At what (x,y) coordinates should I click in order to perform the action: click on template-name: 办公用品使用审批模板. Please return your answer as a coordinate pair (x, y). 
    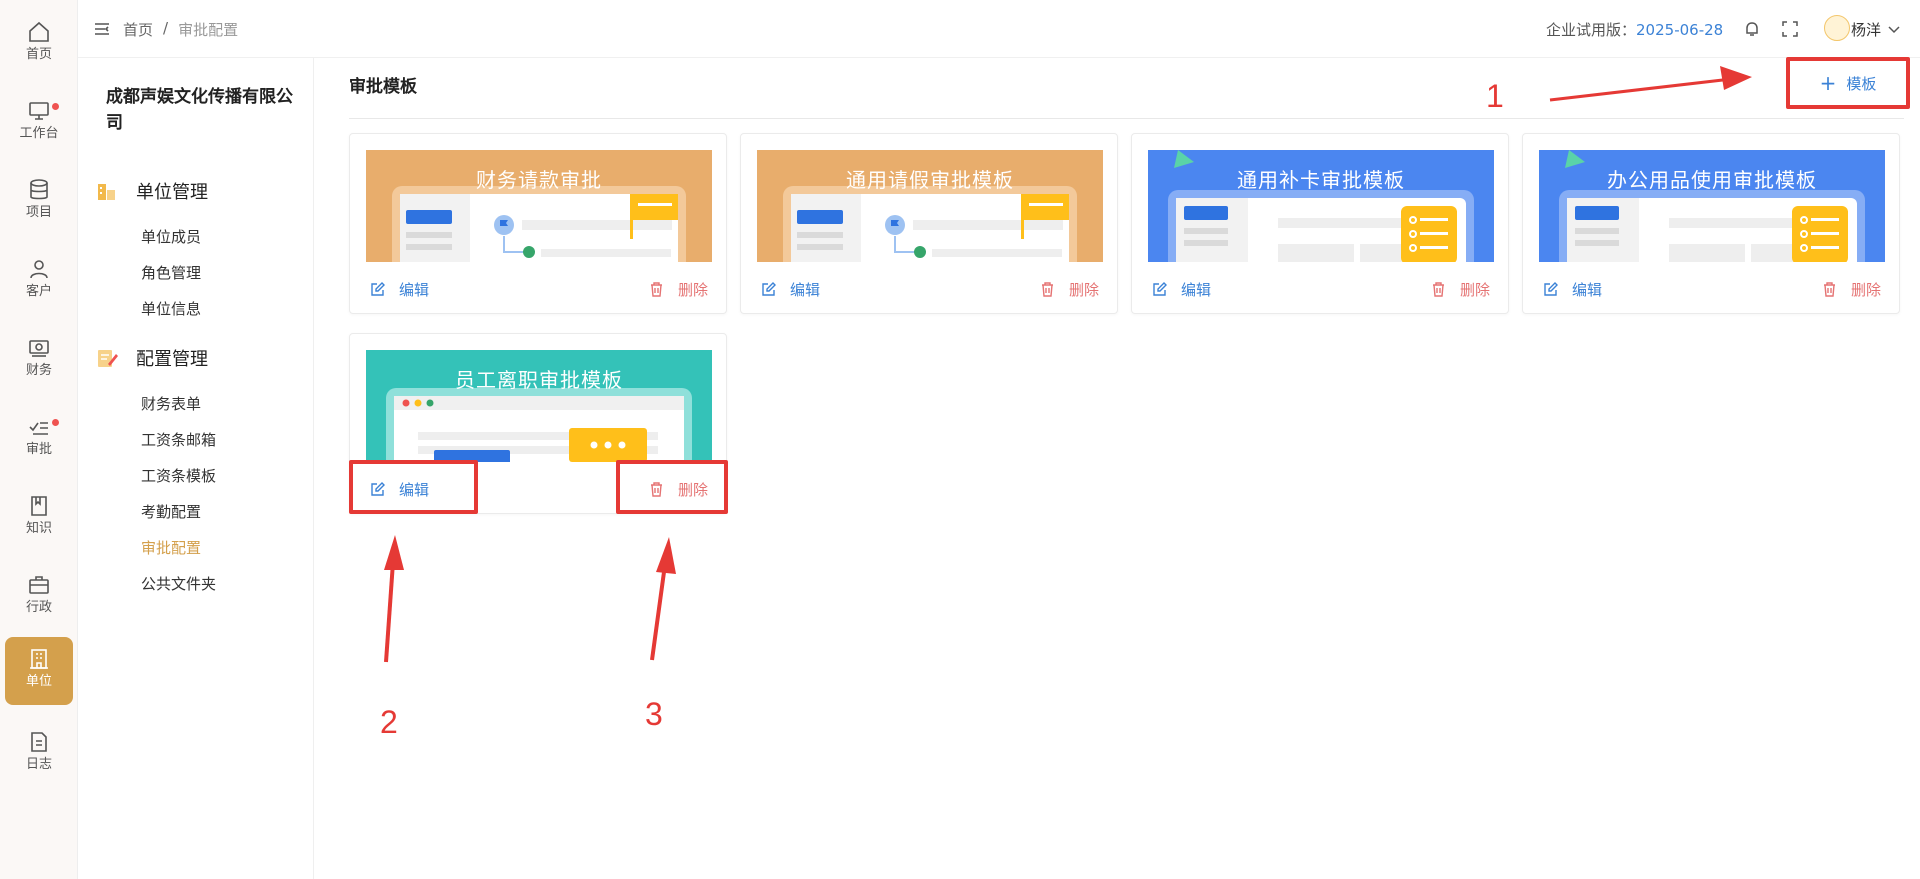
    Looking at the image, I should click on (1712, 180).